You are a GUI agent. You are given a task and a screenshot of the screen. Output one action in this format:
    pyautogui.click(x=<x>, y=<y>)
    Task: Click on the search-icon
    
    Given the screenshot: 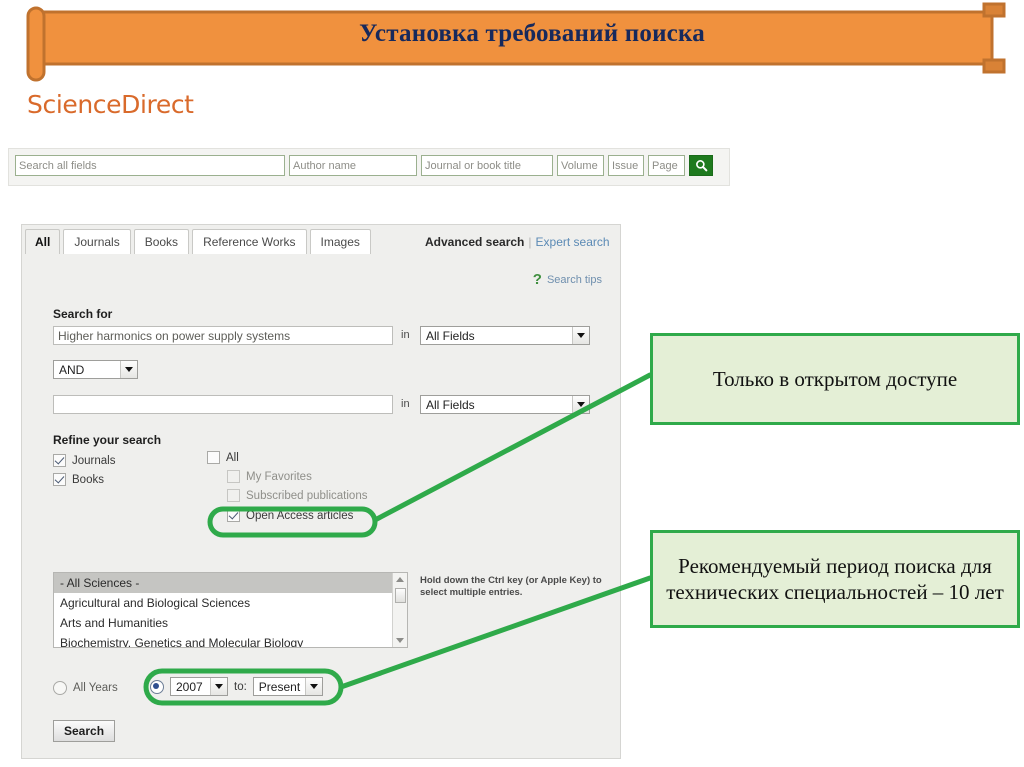 What is the action you would take?
    pyautogui.click(x=701, y=166)
    